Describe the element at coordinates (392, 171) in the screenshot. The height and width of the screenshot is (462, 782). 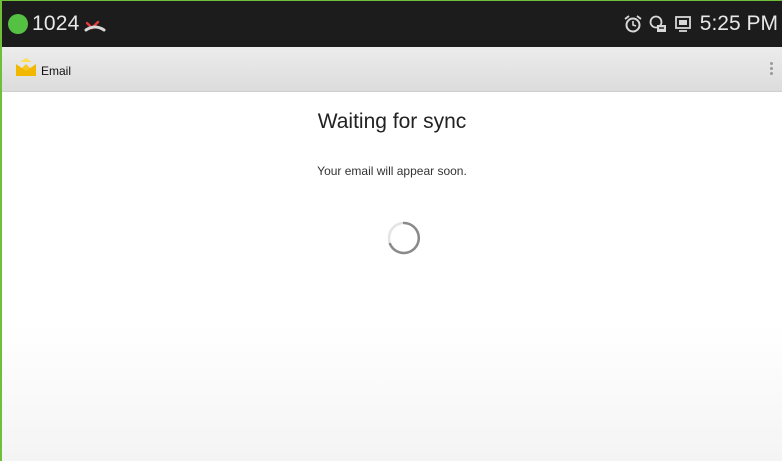
I see `sync-subtitle: Your email will appear soon.` at that location.